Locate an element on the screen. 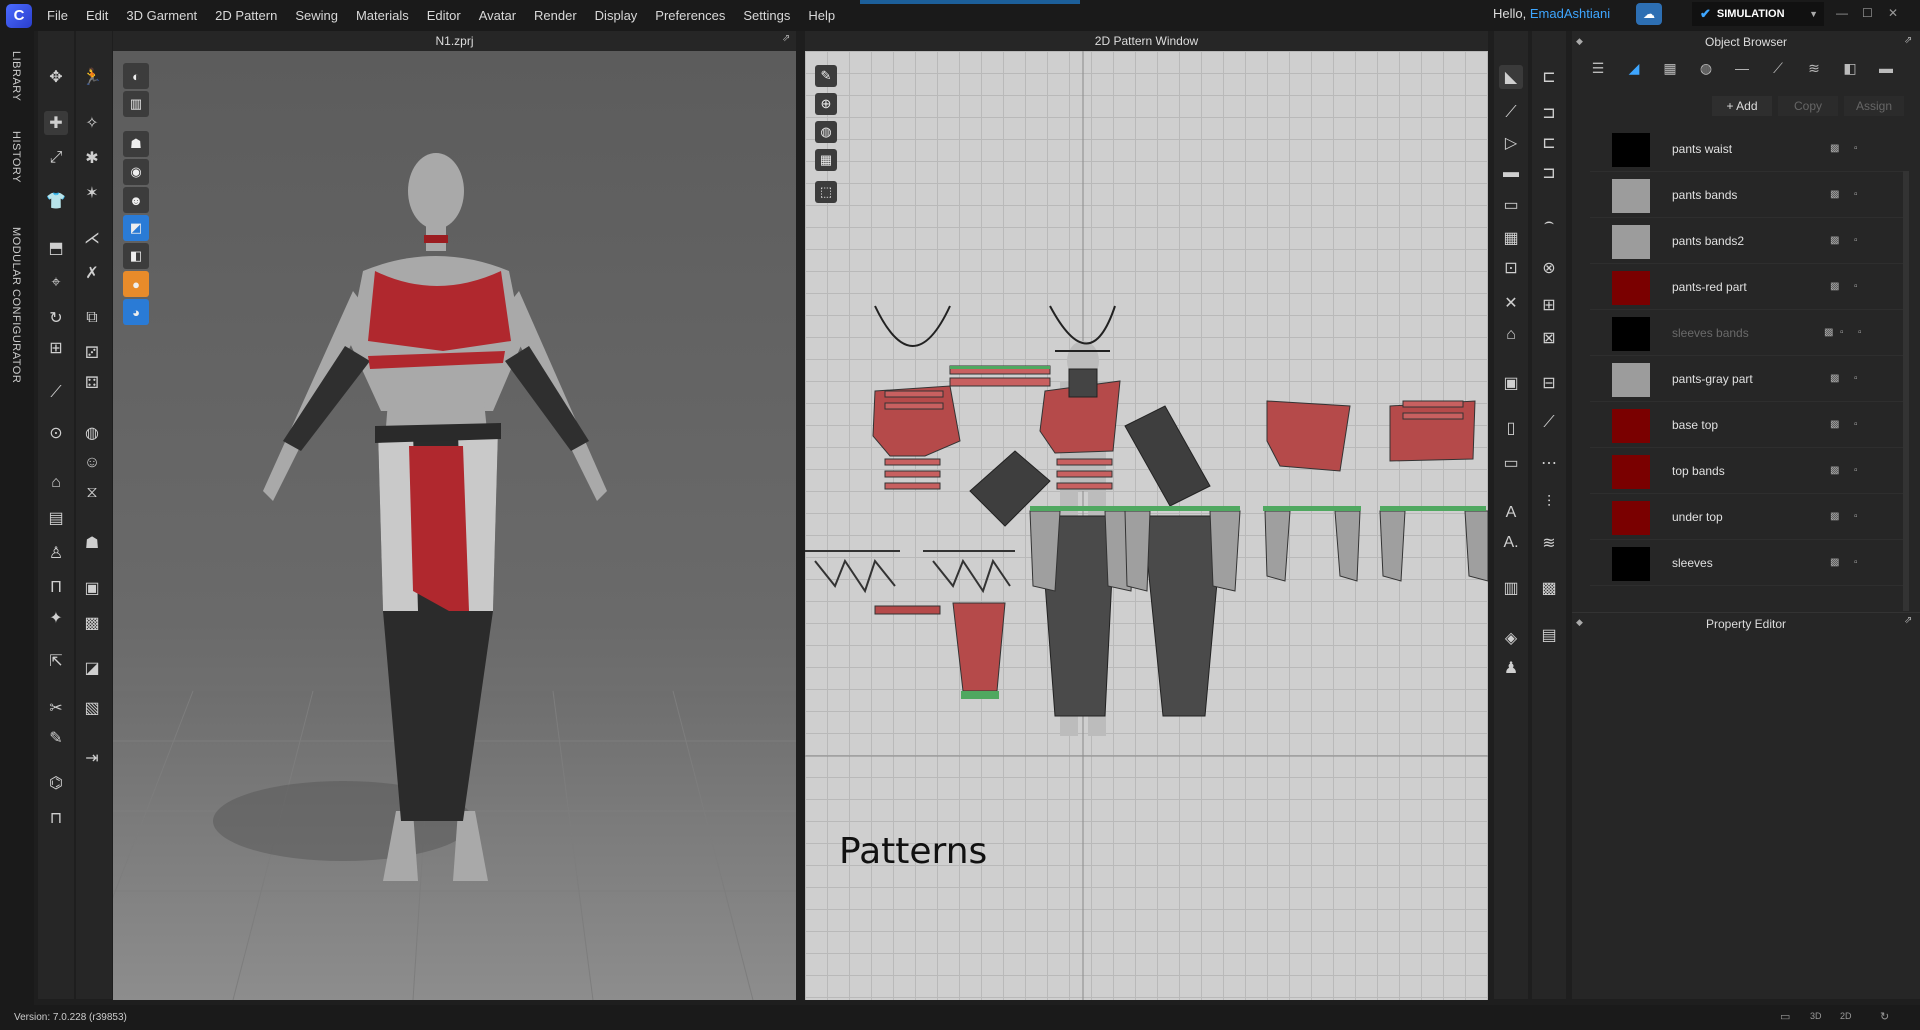 Image resolution: width=1920 pixels, height=1030 pixels. cut-icon: ✕ is located at coordinates (1511, 303).